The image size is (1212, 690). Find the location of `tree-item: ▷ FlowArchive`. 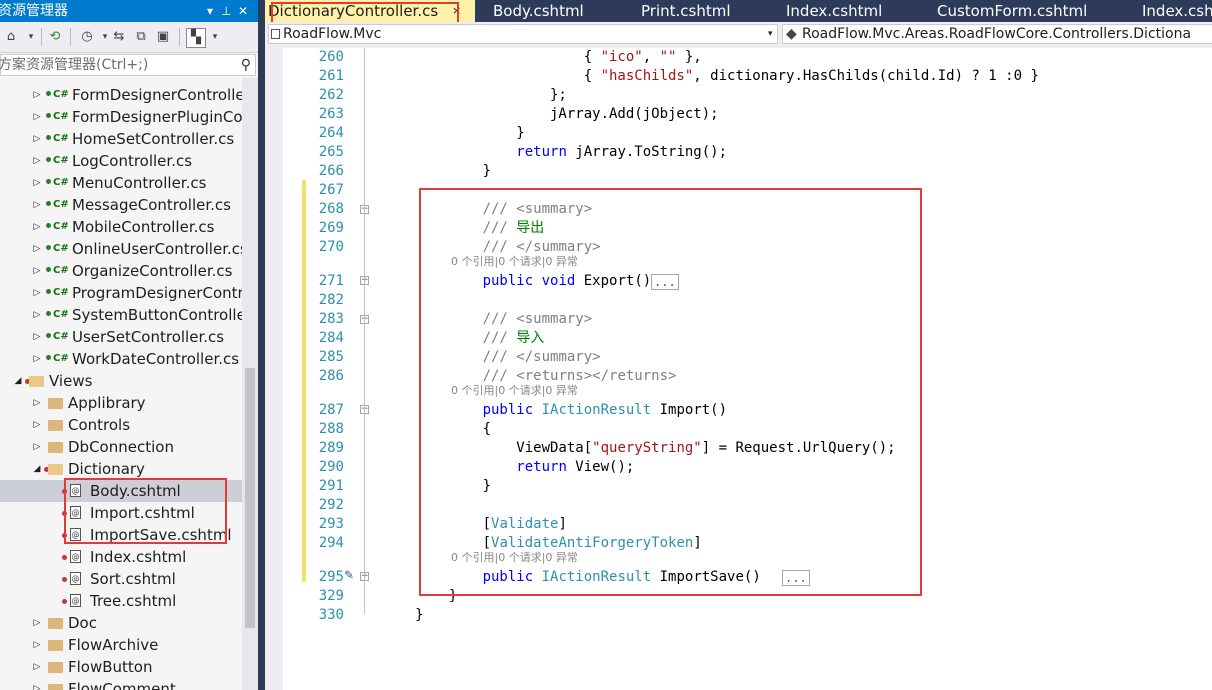

tree-item: ▷ FlowArchive is located at coordinates (121, 645).